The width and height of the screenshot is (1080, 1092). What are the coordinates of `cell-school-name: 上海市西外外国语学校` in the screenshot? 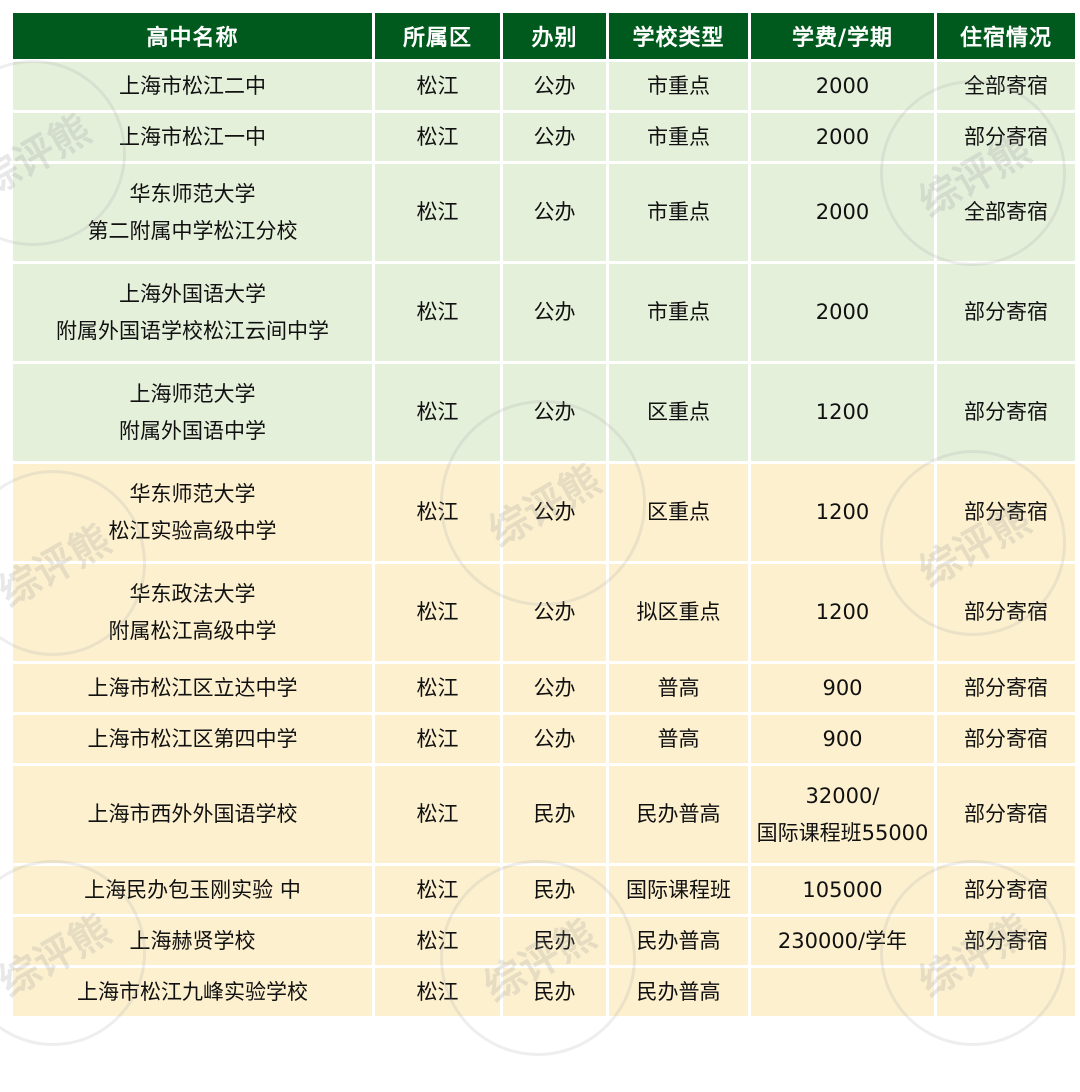 It's located at (192, 814).